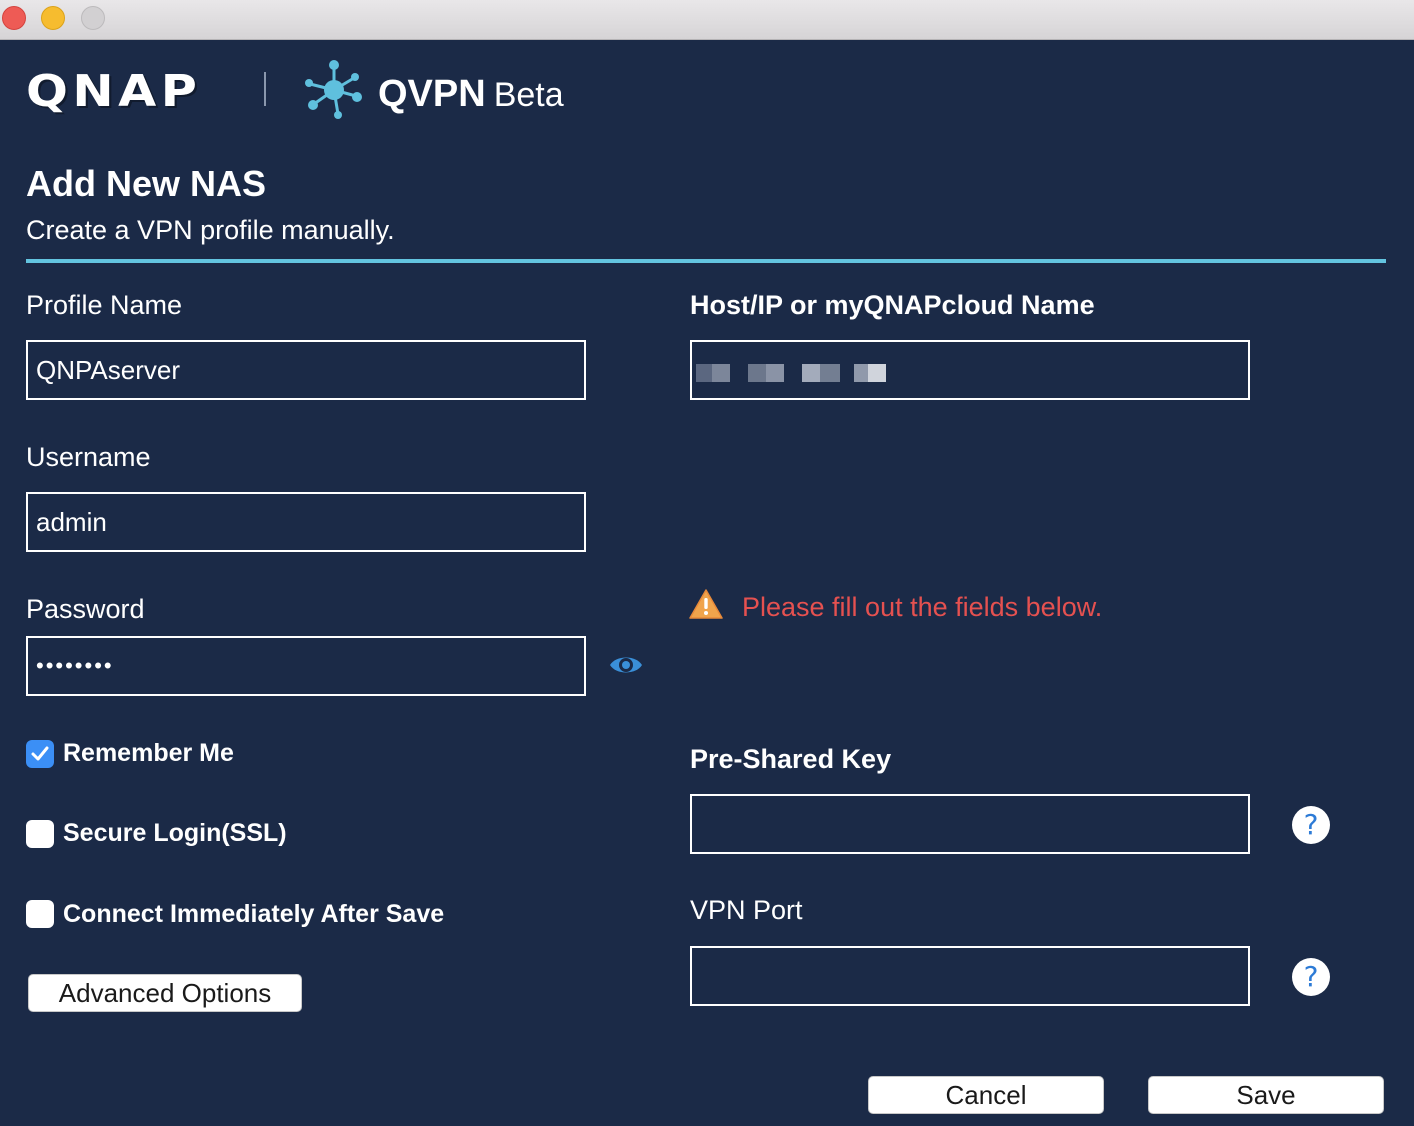  I want to click on cancel-button: Cancel, so click(986, 1095).